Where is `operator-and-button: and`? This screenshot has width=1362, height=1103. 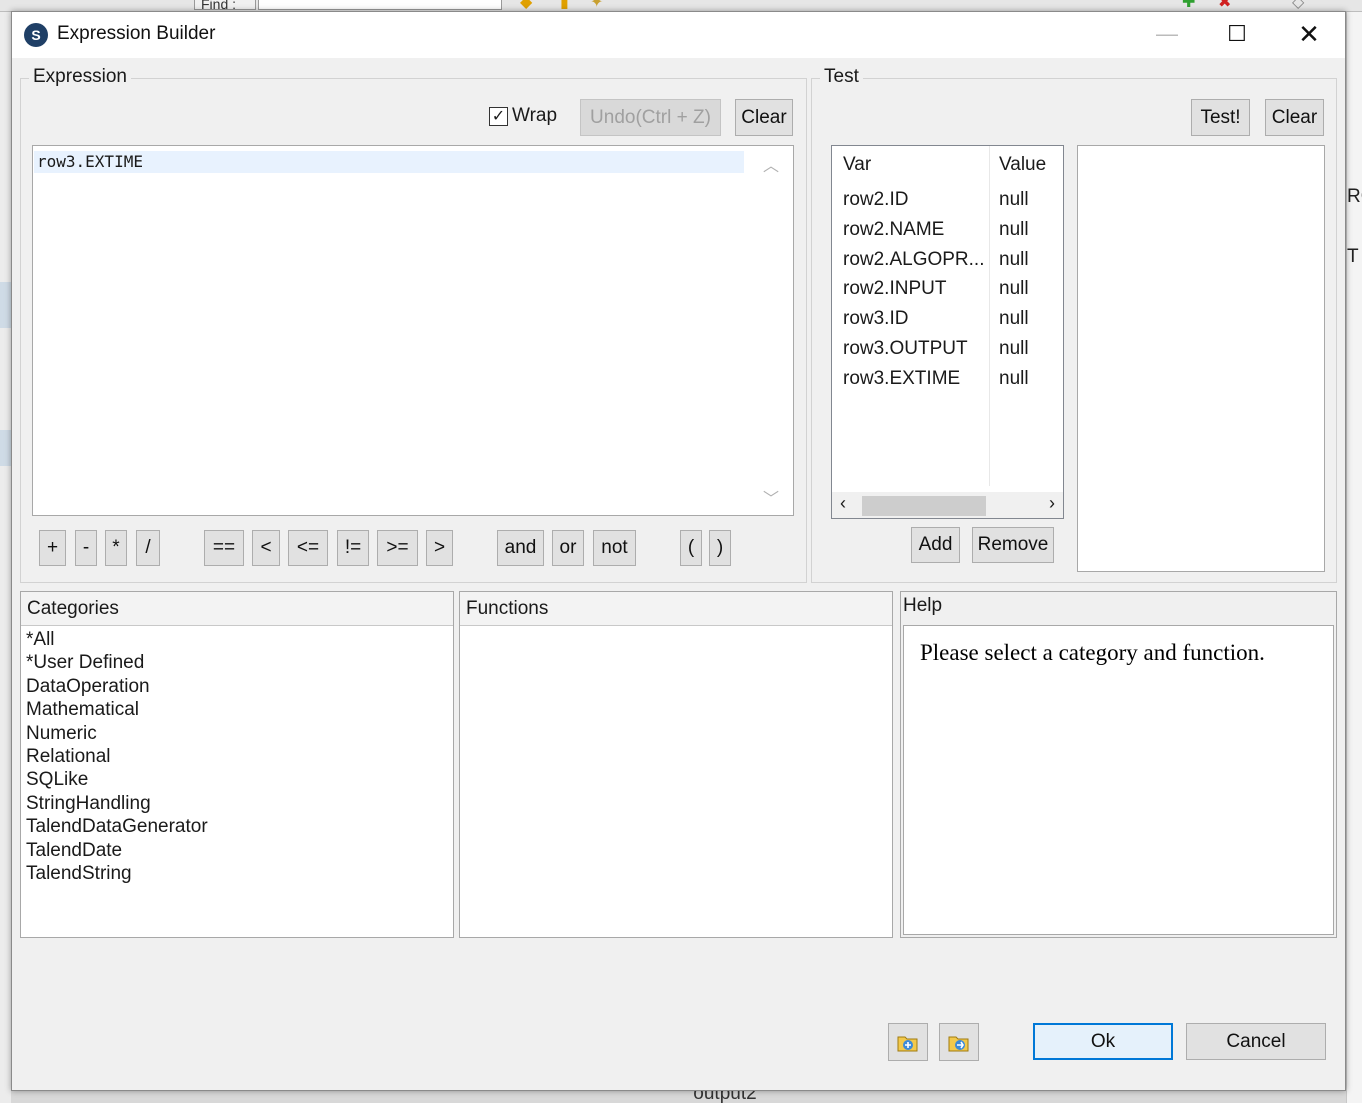 operator-and-button: and is located at coordinates (520, 548).